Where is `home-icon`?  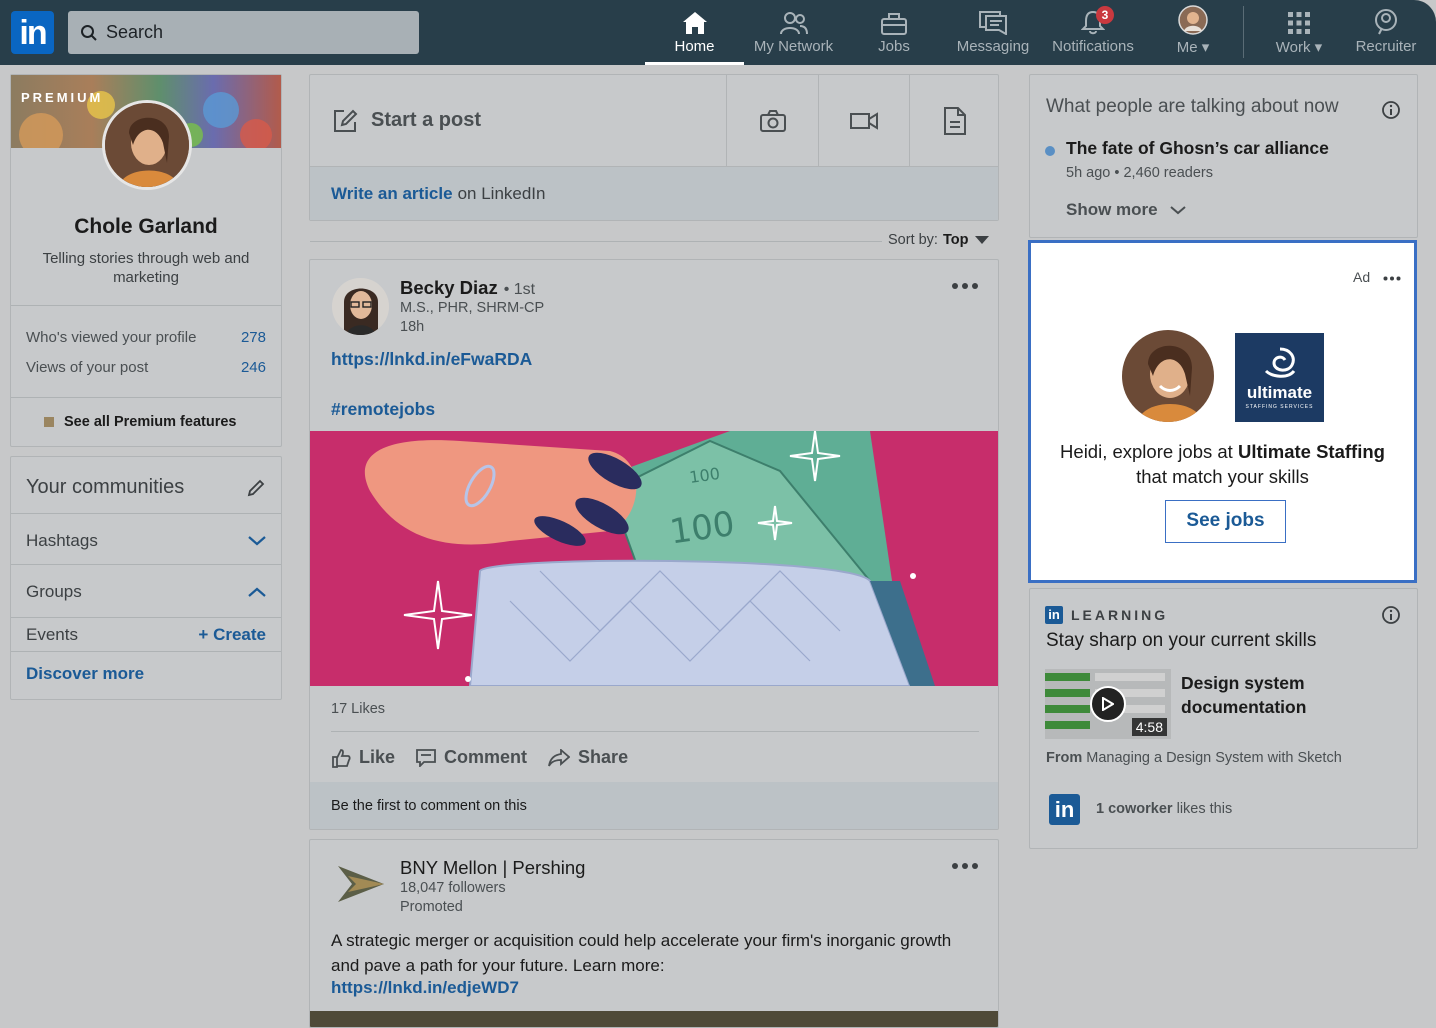 home-icon is located at coordinates (694, 23).